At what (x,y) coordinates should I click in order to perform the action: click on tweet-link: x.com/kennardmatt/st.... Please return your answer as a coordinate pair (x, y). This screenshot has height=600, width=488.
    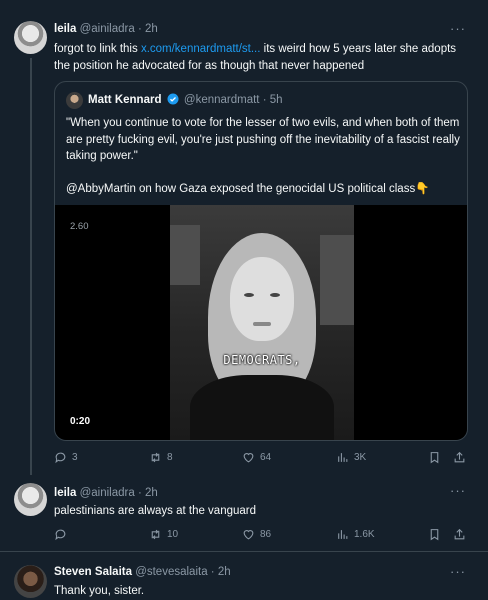
    Looking at the image, I should click on (201, 49).